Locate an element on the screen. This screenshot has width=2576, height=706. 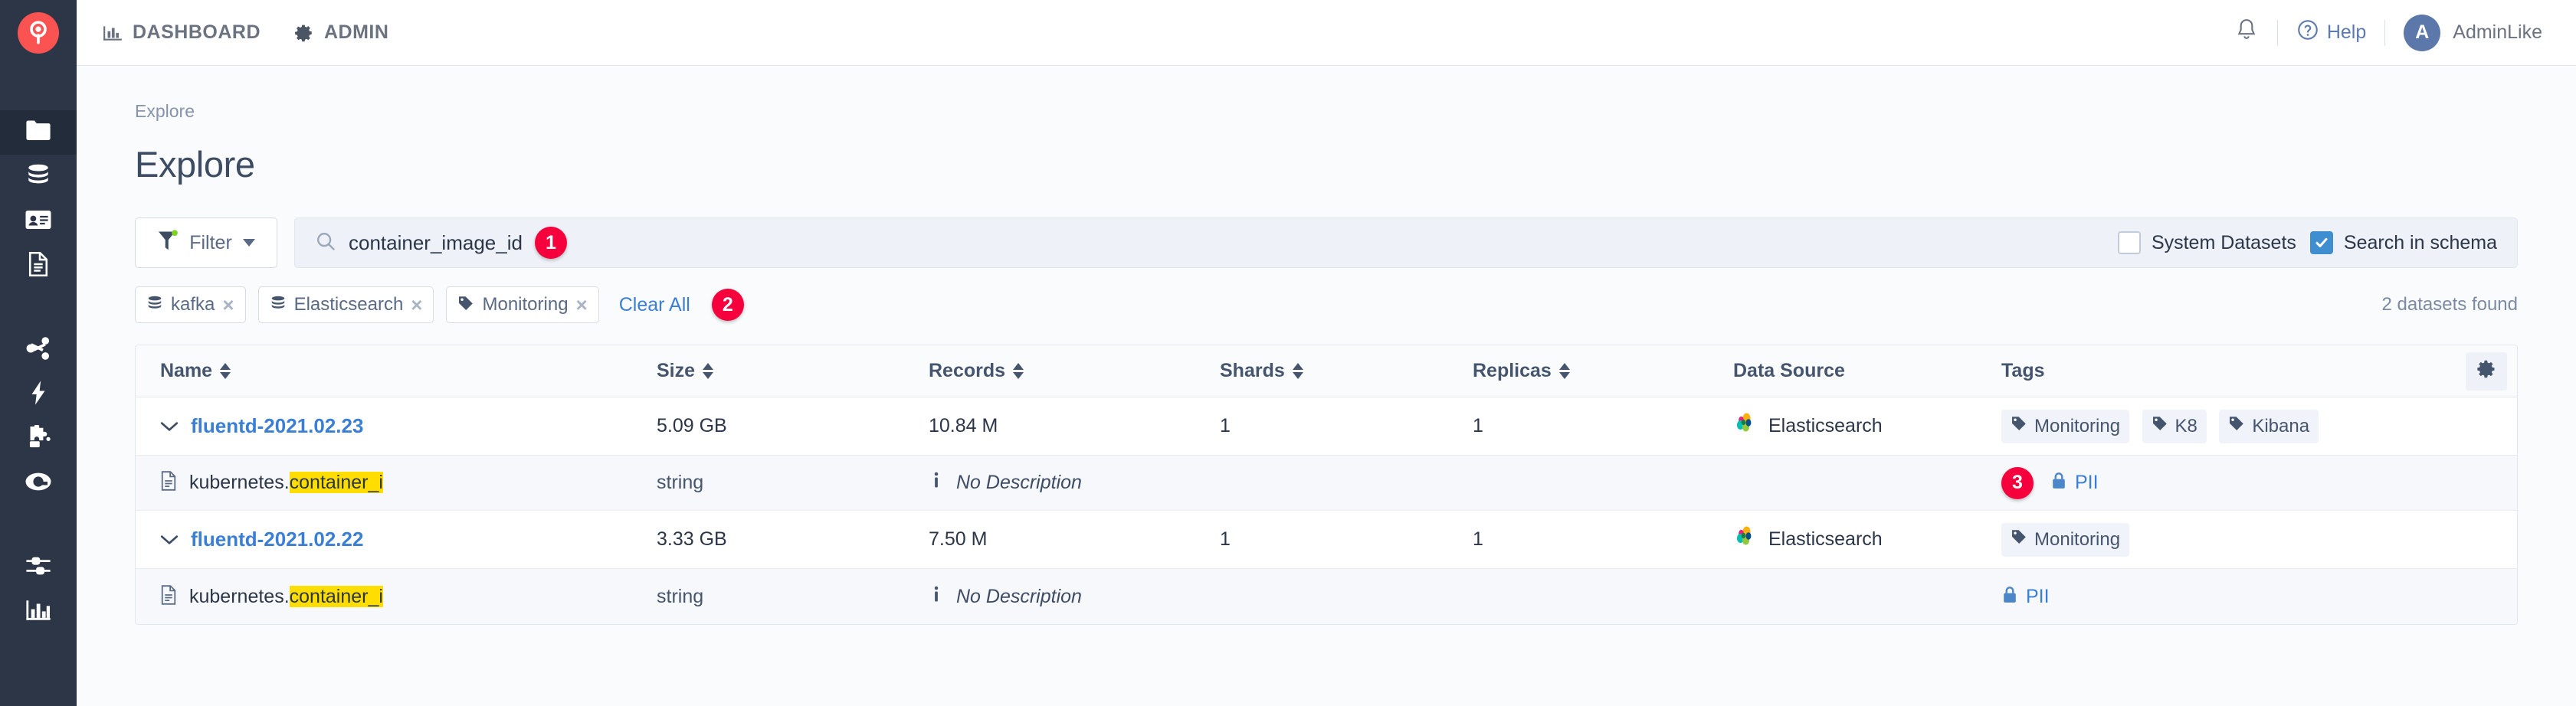
filter-chip-kafka: kafka × is located at coordinates (191, 304).